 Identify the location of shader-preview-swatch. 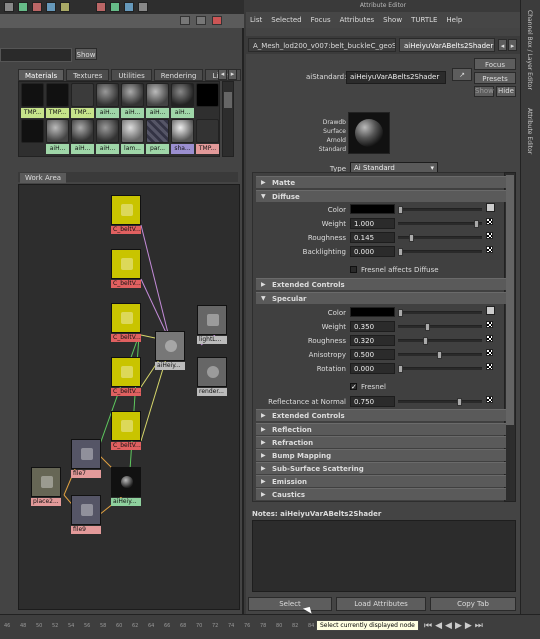
(369, 133).